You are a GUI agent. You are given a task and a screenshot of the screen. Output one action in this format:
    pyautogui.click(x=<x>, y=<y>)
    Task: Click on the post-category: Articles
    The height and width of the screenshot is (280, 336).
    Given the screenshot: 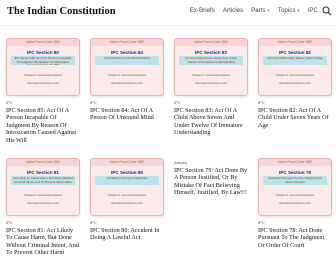 What is the action you would take?
    pyautogui.click(x=211, y=162)
    